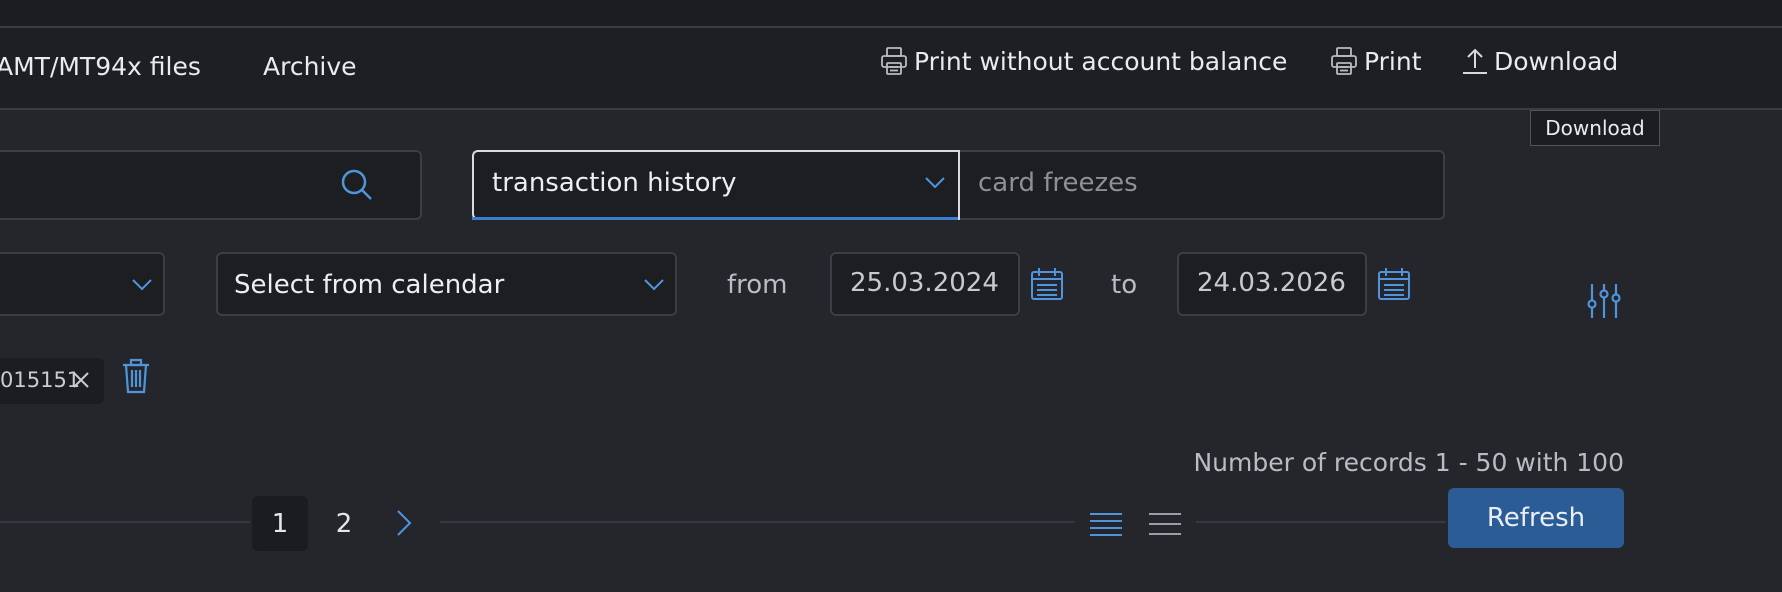 The width and height of the screenshot is (1782, 592). I want to click on print-label: Print, so click(1393, 61).